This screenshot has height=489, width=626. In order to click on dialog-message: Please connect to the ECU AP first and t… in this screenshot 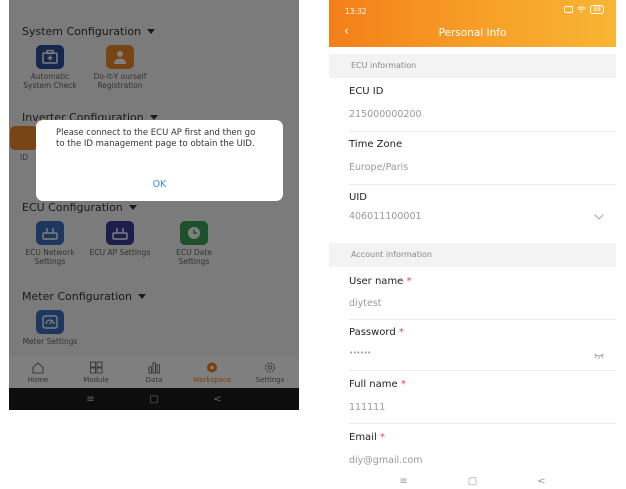, I will do `click(156, 138)`.